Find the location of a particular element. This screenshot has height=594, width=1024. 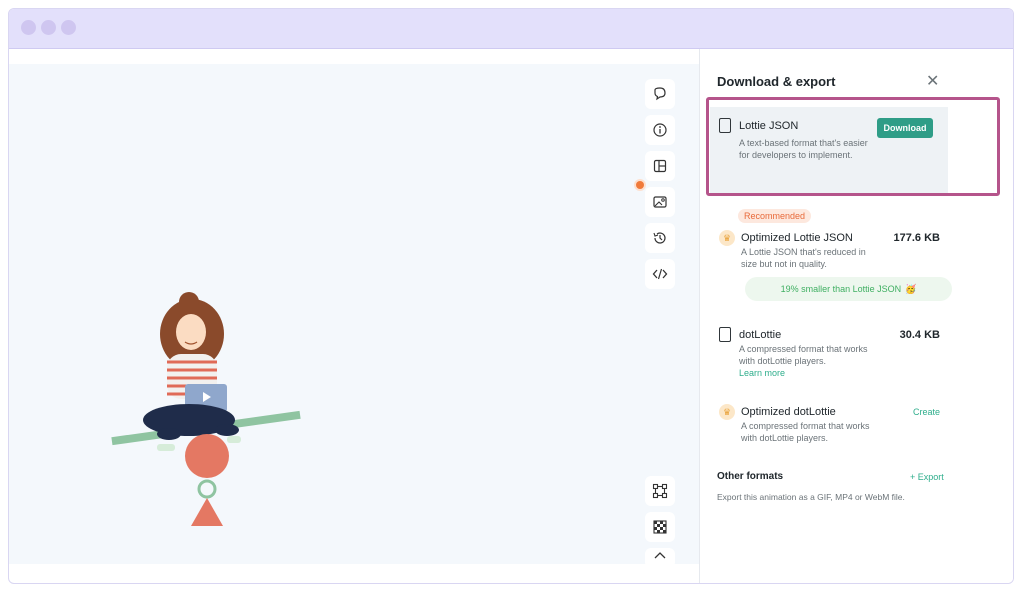

learn-more-link: Learn more is located at coordinates (762, 373).